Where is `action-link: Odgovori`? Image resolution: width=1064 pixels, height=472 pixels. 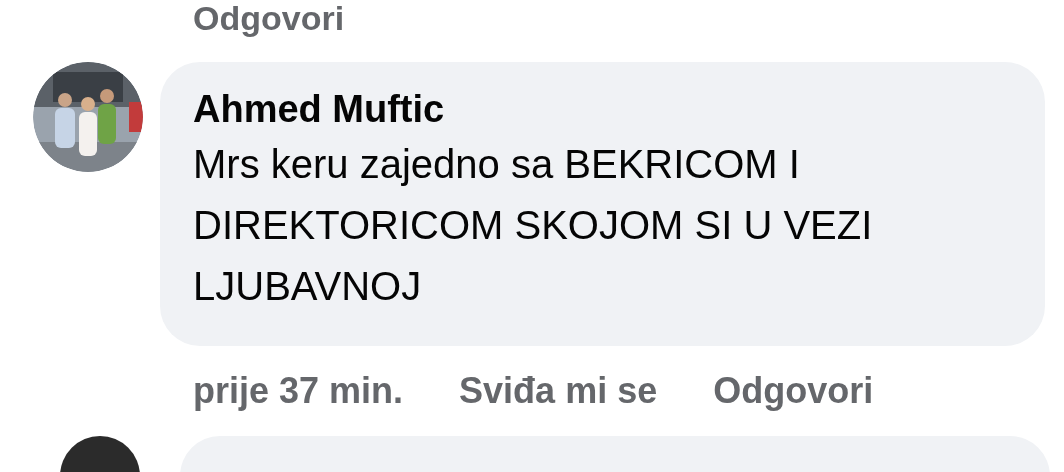
action-link: Odgovori is located at coordinates (793, 391).